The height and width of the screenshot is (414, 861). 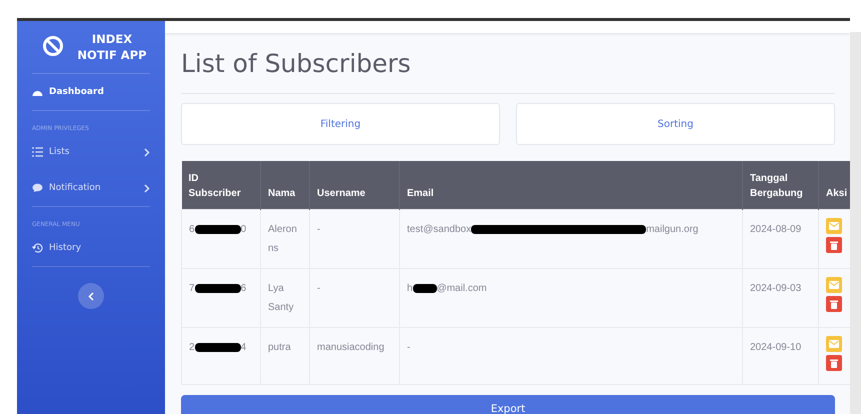 I want to click on tool-button: Sorting, so click(x=675, y=124).